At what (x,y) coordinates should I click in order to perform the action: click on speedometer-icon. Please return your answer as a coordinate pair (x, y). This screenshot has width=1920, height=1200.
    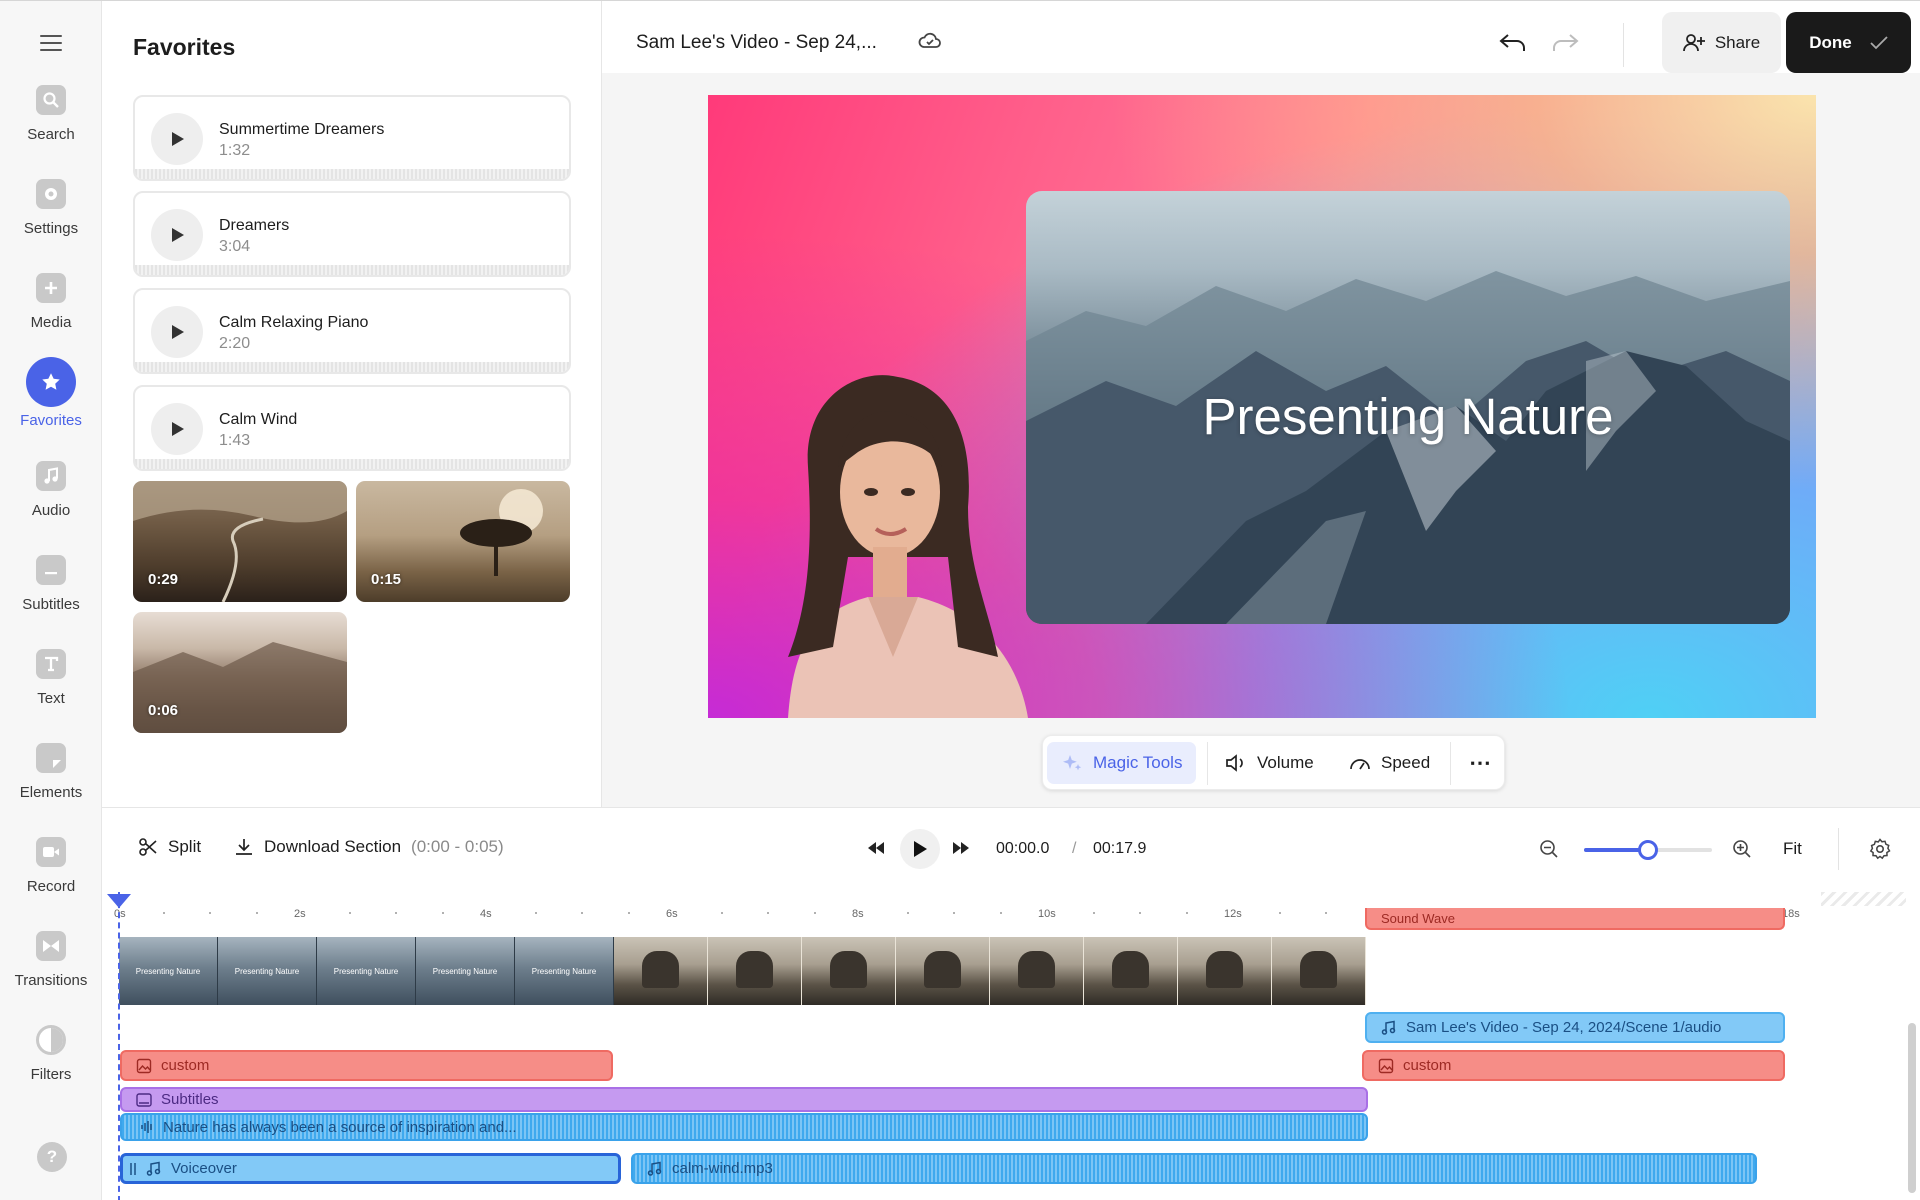
    Looking at the image, I should click on (1360, 764).